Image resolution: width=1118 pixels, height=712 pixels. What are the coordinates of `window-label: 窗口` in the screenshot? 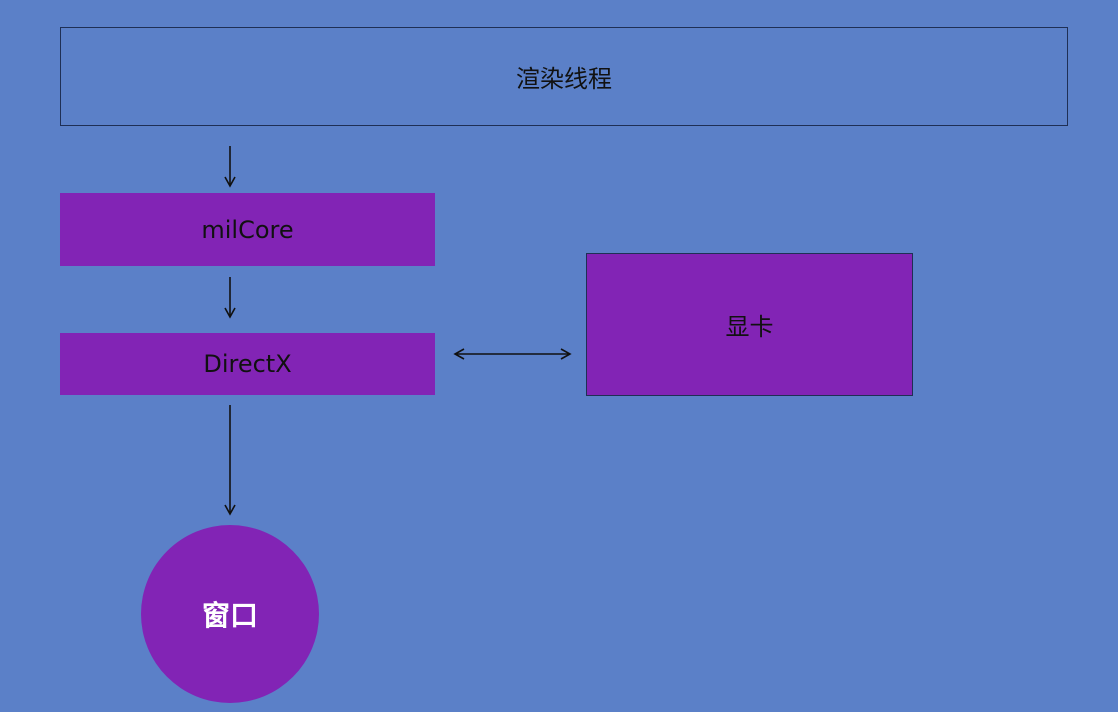 It's located at (229, 615).